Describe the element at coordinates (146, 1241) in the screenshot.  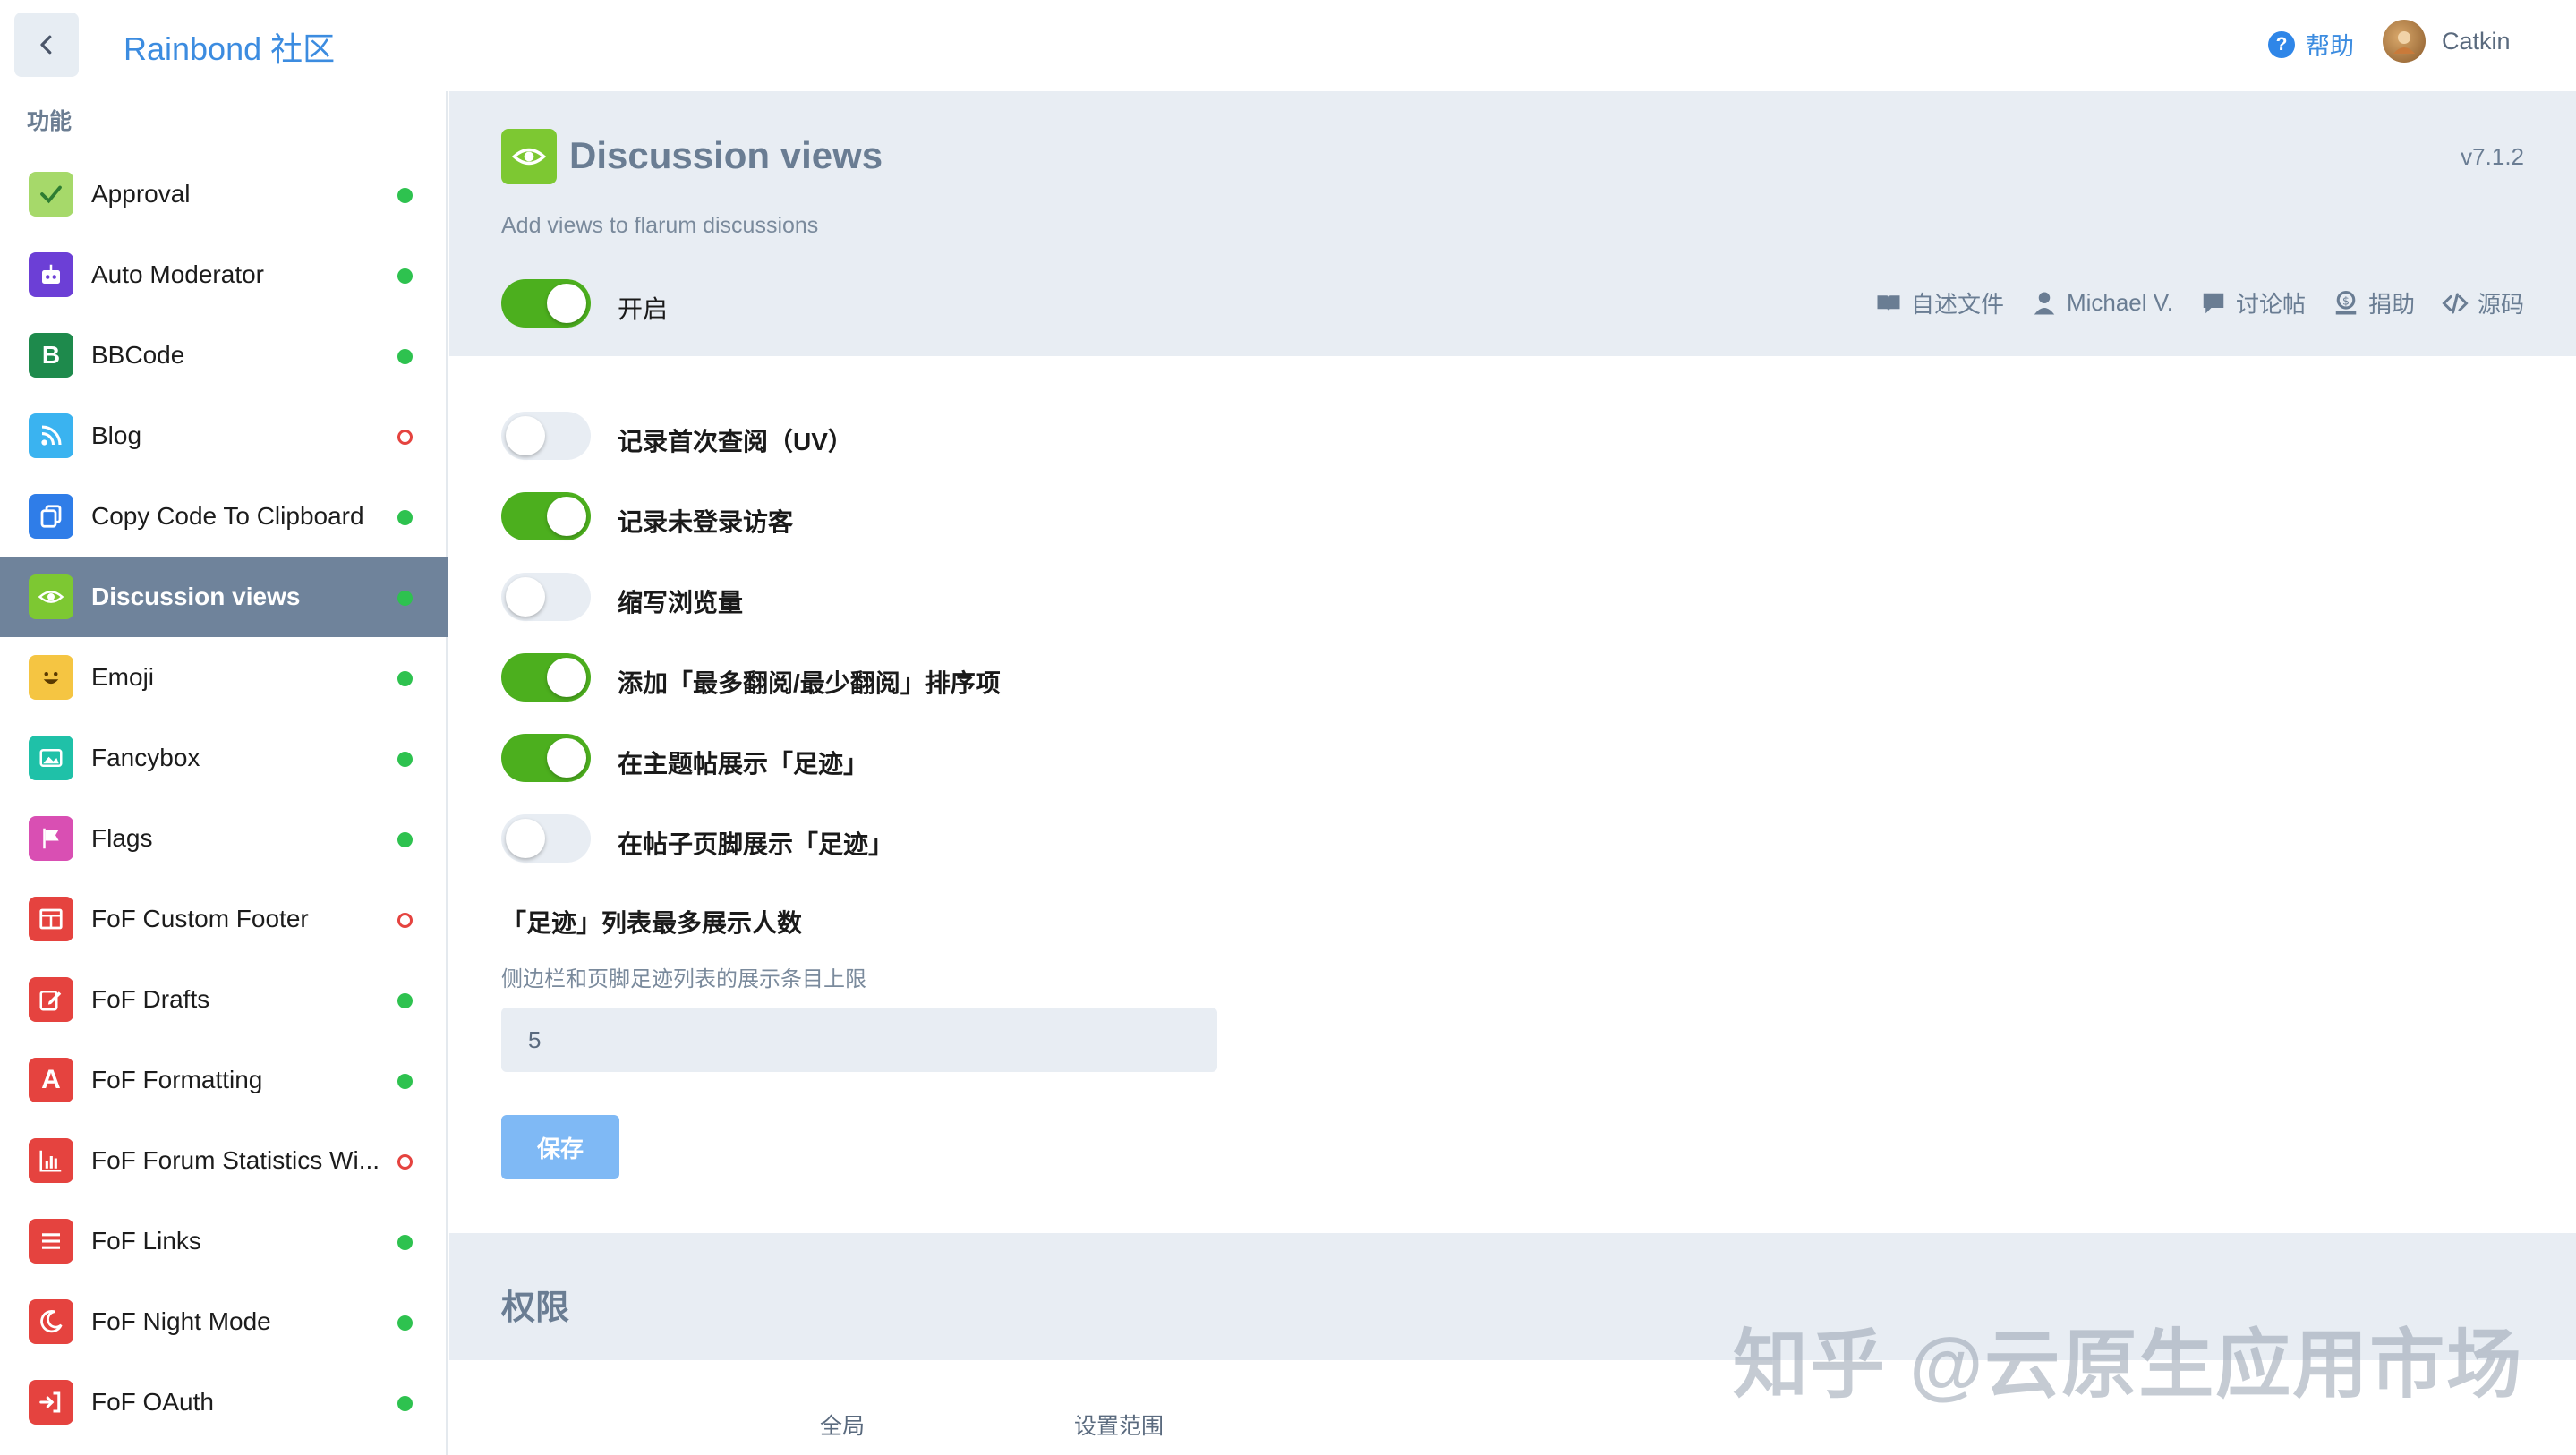
I see `sidebar-item-label: FoF Links` at that location.